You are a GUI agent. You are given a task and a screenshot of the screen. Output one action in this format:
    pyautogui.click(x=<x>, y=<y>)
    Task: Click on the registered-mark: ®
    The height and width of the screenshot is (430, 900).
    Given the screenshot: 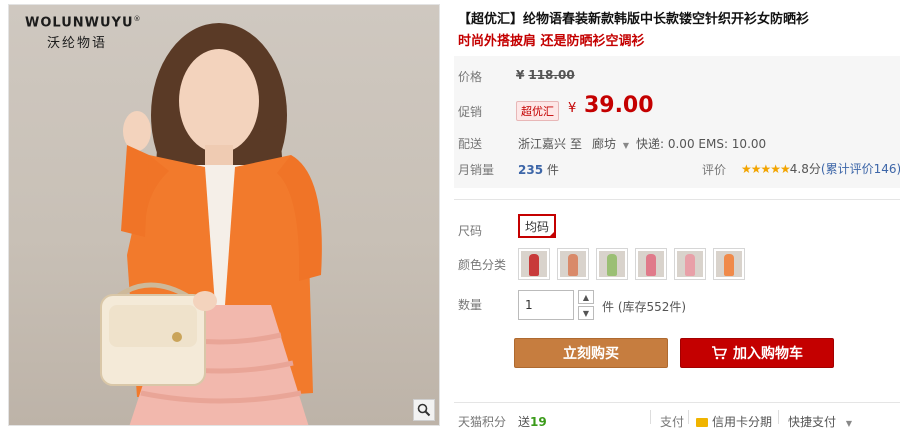 What is the action you would take?
    pyautogui.click(x=137, y=19)
    